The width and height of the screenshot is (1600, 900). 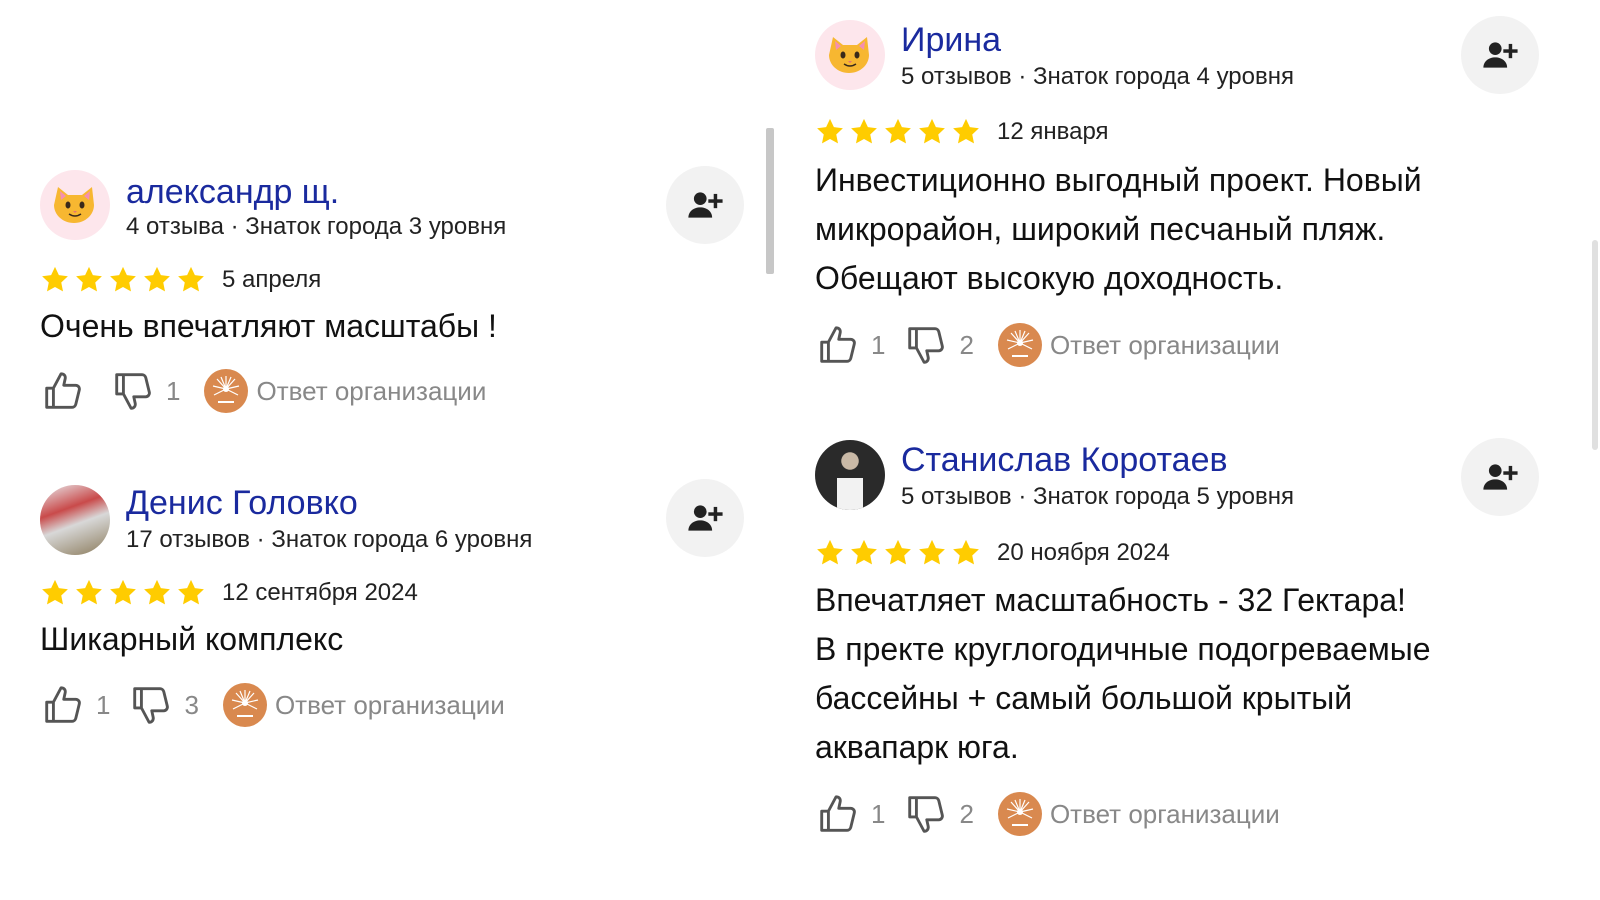 I want to click on review-date: 20 ноября 2024, so click(x=1083, y=552).